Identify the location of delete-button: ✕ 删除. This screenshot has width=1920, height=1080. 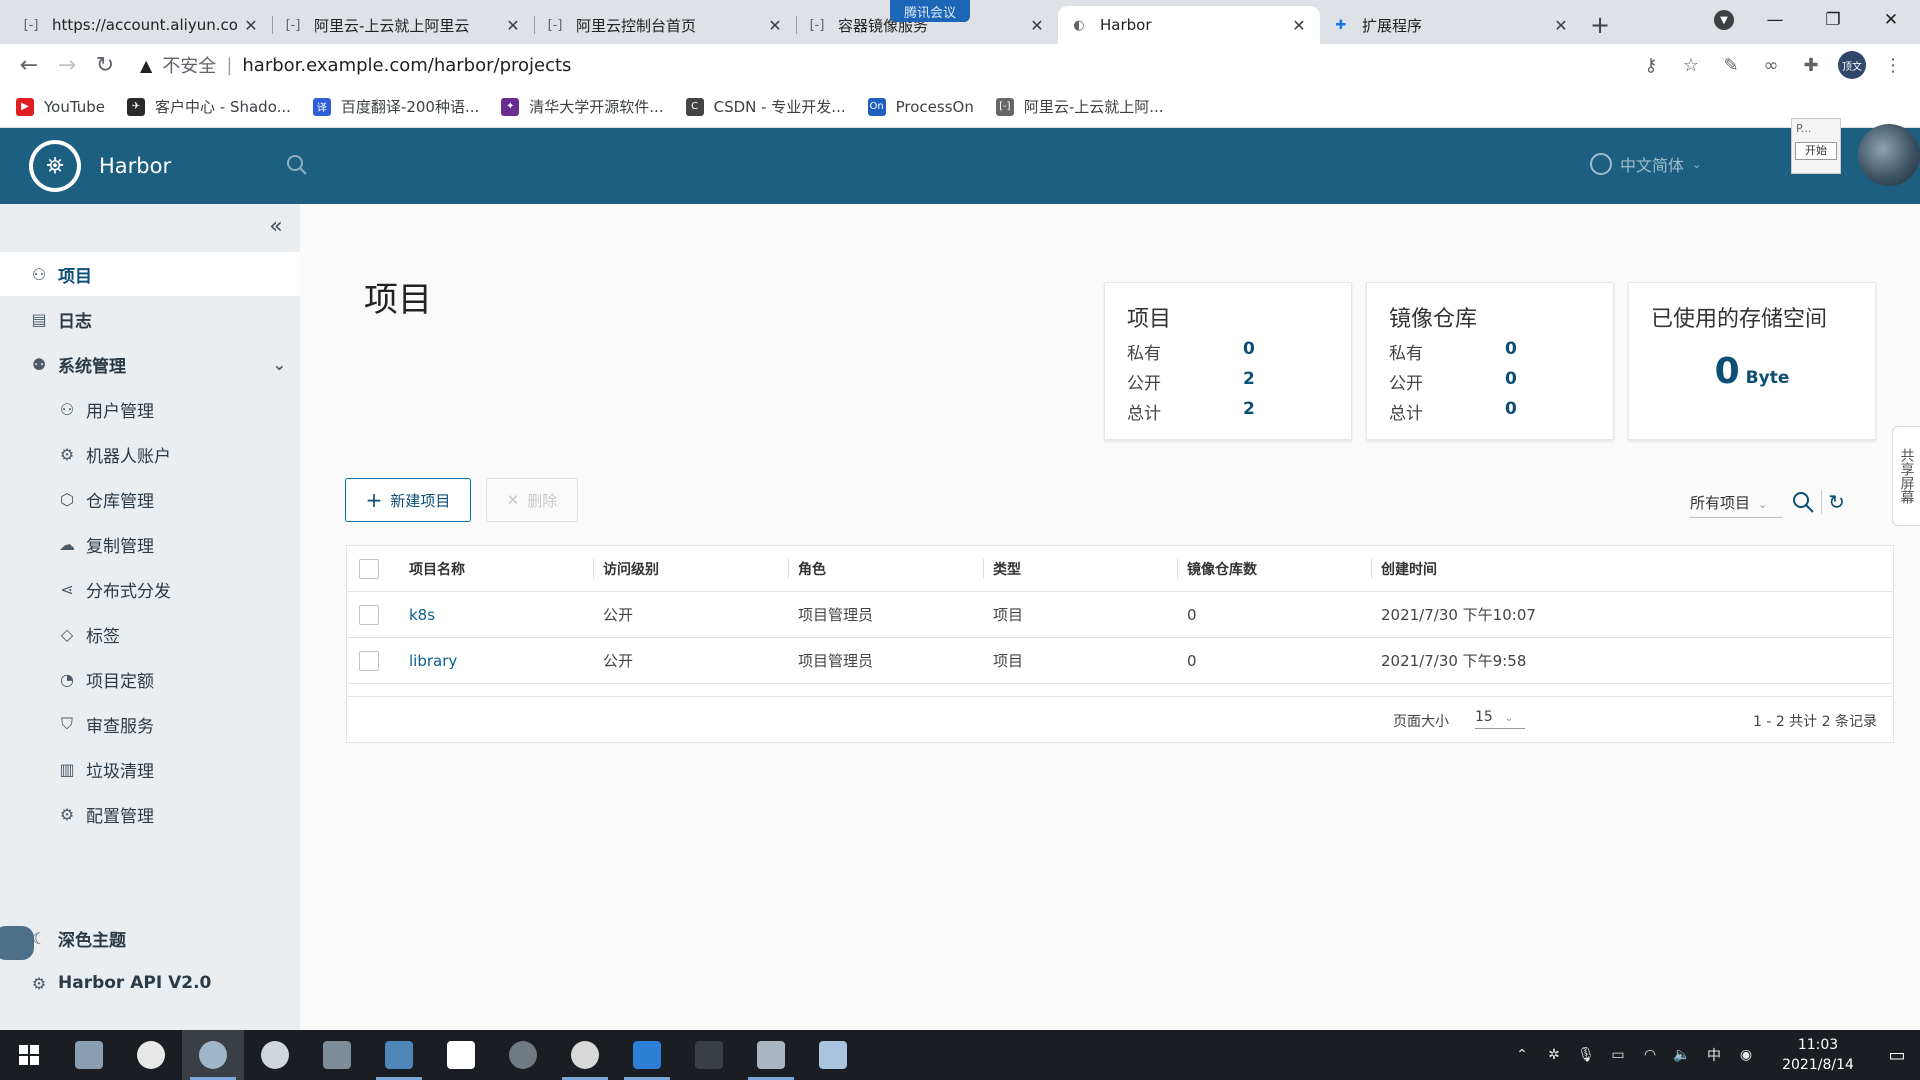
(532, 500).